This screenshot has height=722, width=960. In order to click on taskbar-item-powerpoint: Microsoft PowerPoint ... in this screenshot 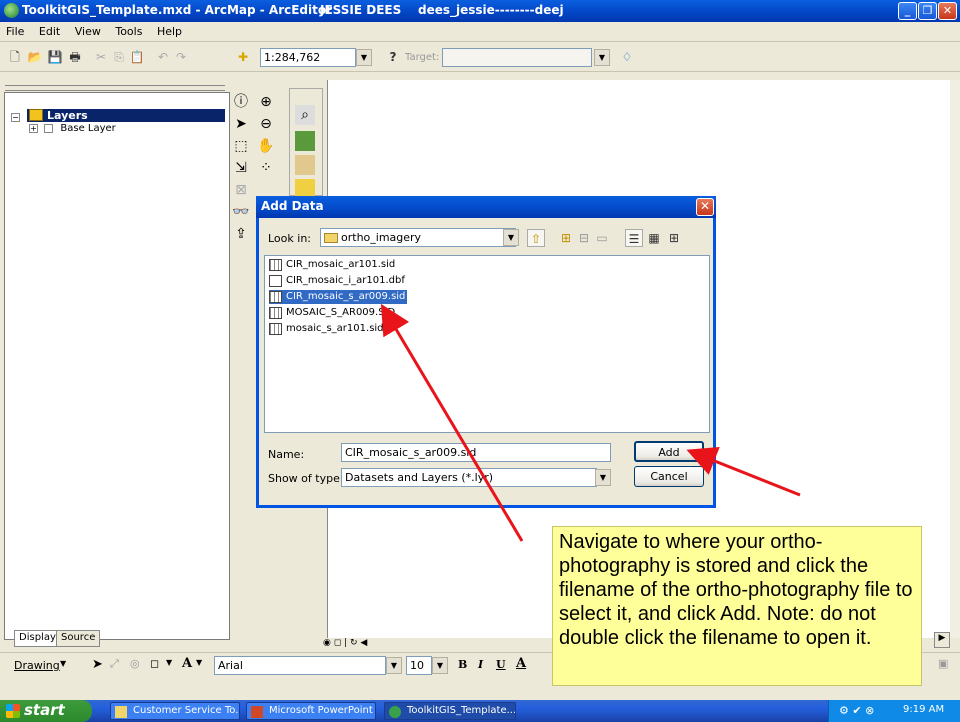, I will do `click(311, 711)`.